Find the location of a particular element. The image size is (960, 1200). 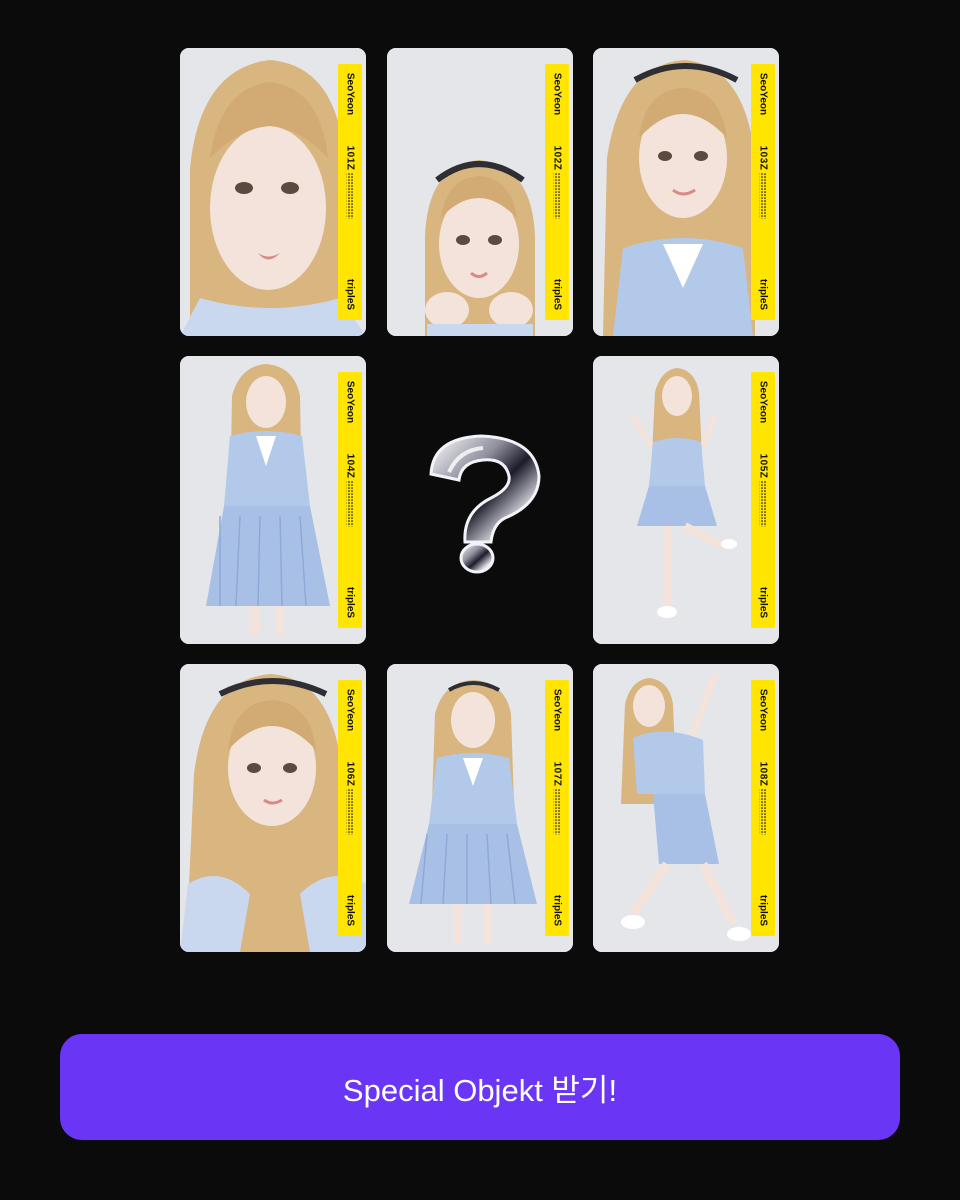

card-info-stripe: SeoYeon 105Z tripleS is located at coordinates (763, 500).